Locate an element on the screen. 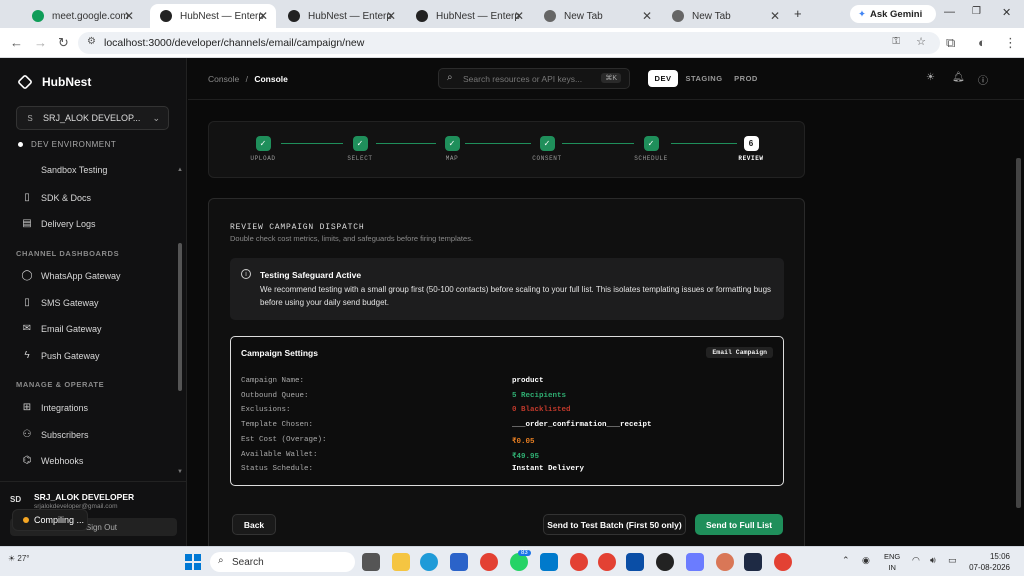 The width and height of the screenshot is (1024, 576). sidebar-item-subscribers: ⚇ Subscribers is located at coordinates (54, 434).